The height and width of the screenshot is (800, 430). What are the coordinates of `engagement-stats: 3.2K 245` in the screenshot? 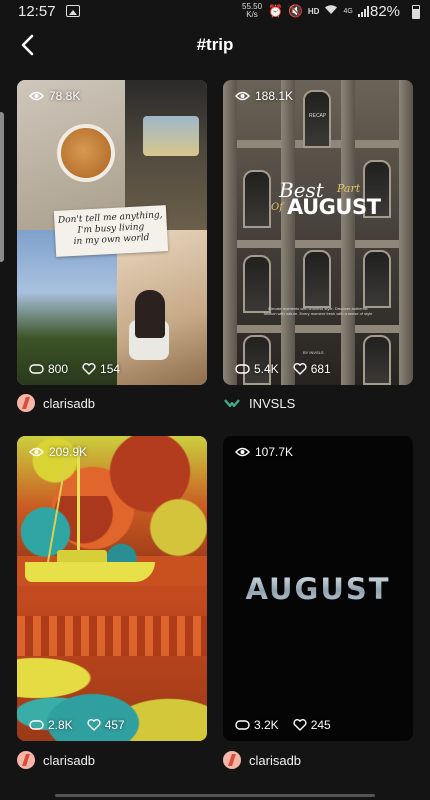 It's located at (283, 725).